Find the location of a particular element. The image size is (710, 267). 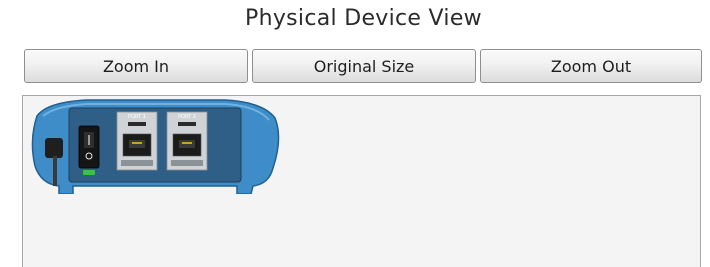

port-1-label: PORT 1 is located at coordinates (137, 117).